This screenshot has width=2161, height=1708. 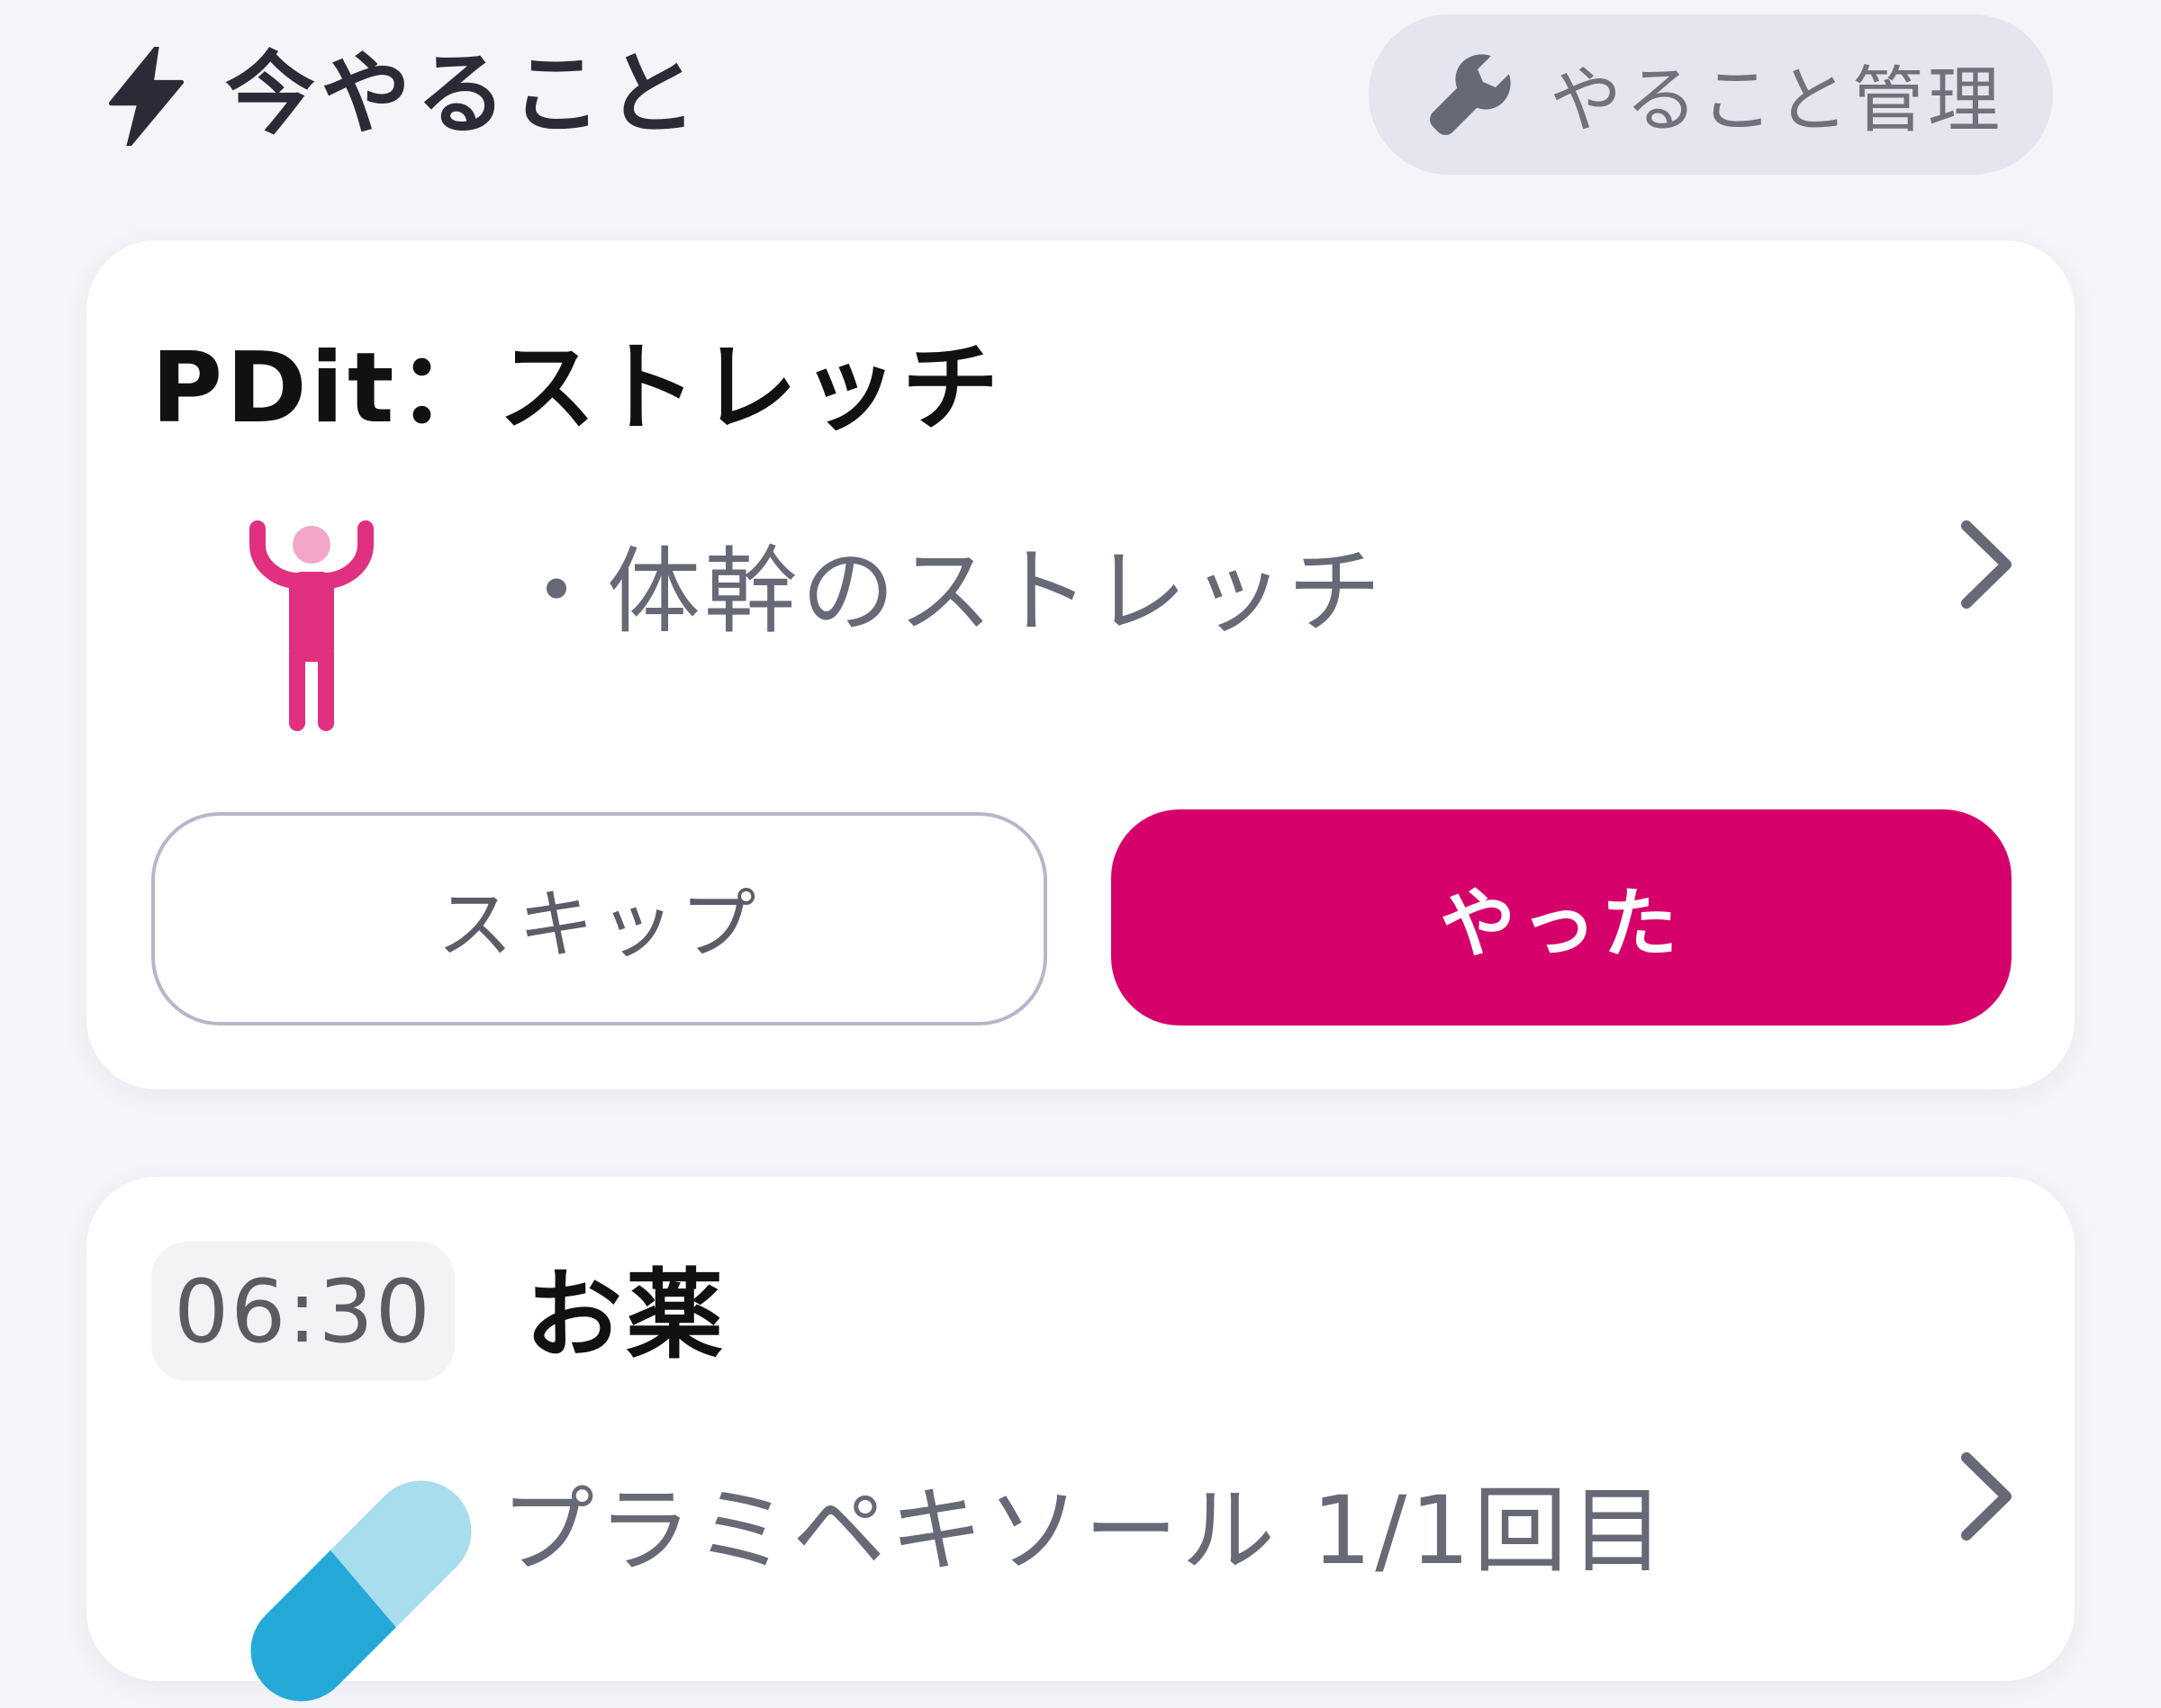 I want to click on task-item-text: ・体幹のストレッチ, so click(x=947, y=591).